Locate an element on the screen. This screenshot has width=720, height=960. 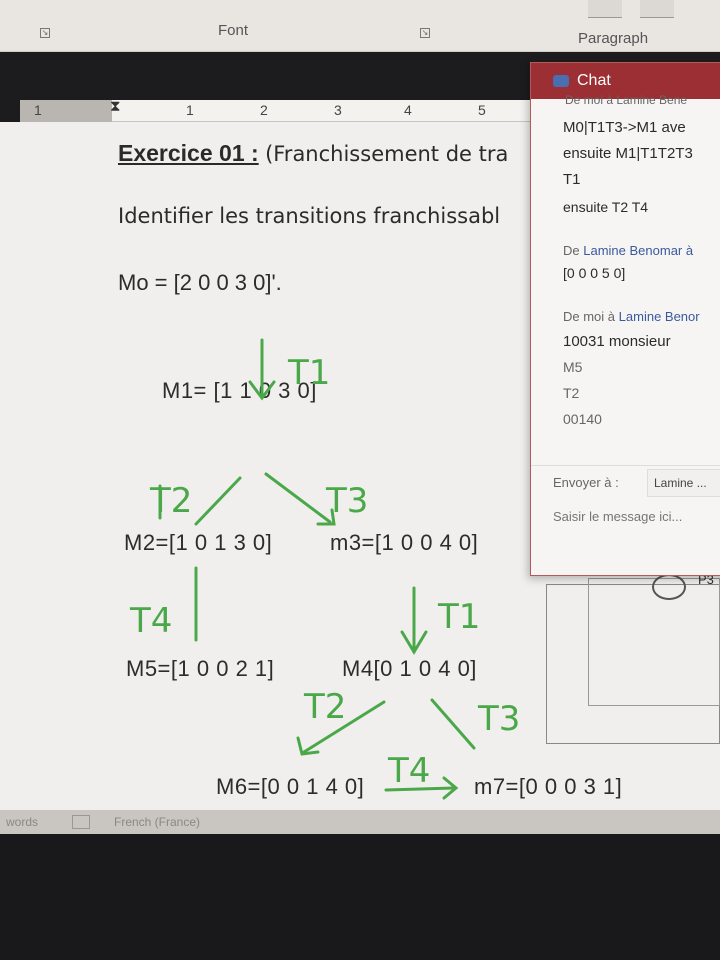
chat-message-line: 00140 is located at coordinates (582, 419).